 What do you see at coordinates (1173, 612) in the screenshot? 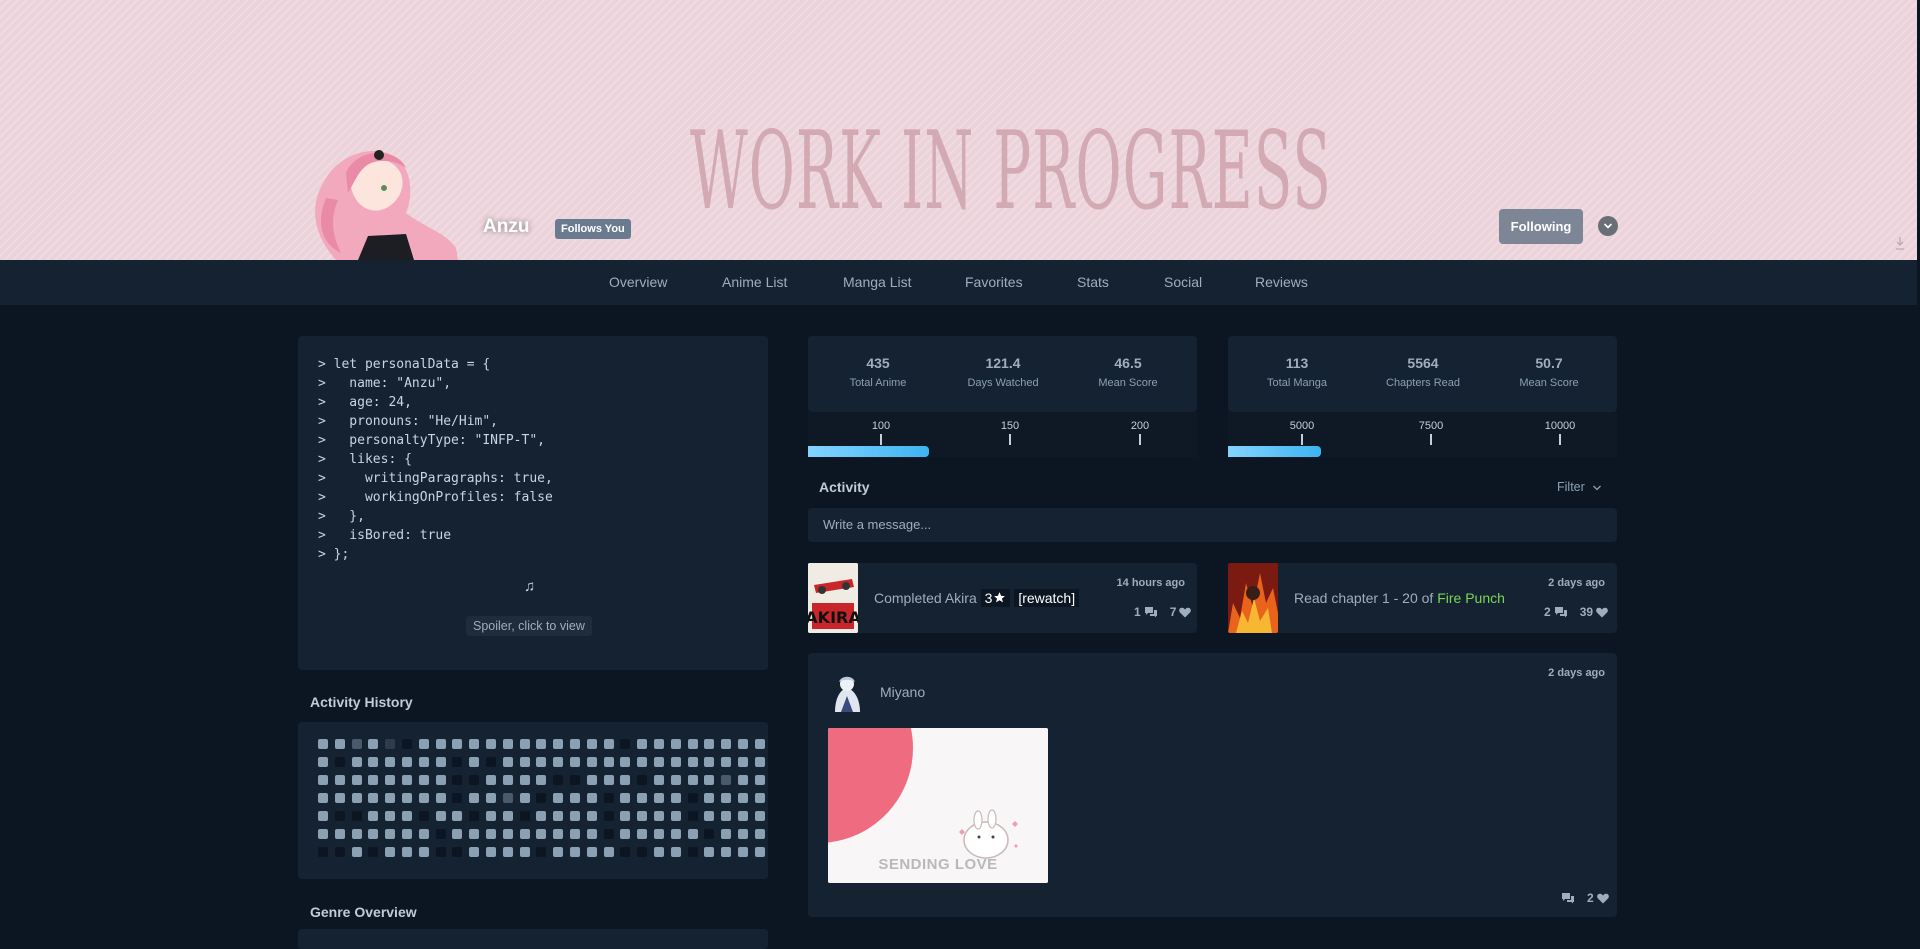
I see `like-count: 7` at bounding box center [1173, 612].